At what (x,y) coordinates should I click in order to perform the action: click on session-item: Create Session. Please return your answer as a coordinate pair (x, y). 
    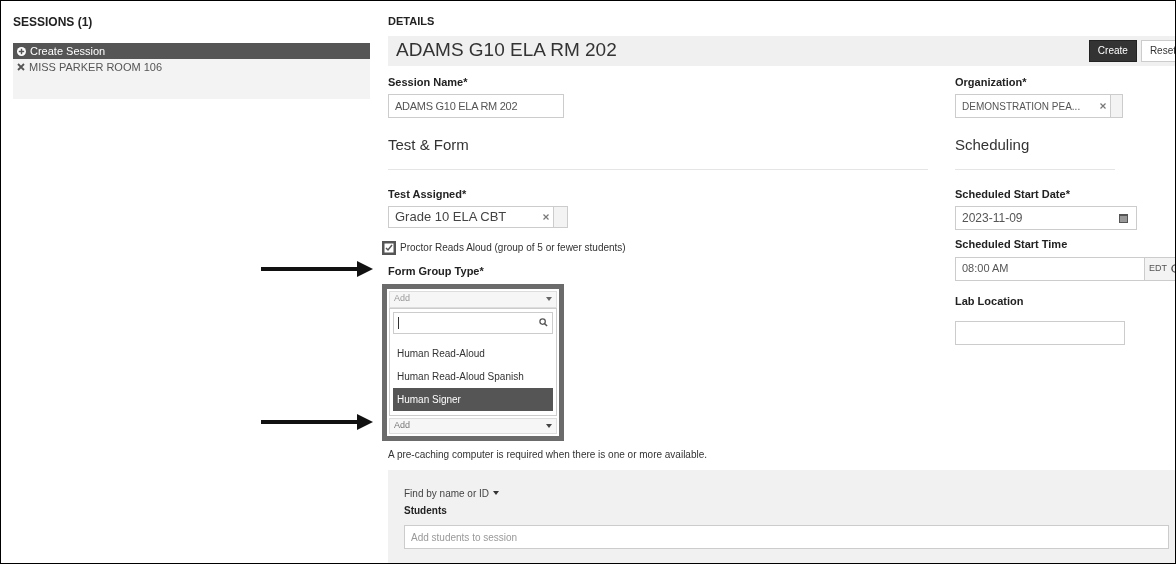
    Looking at the image, I should click on (191, 51).